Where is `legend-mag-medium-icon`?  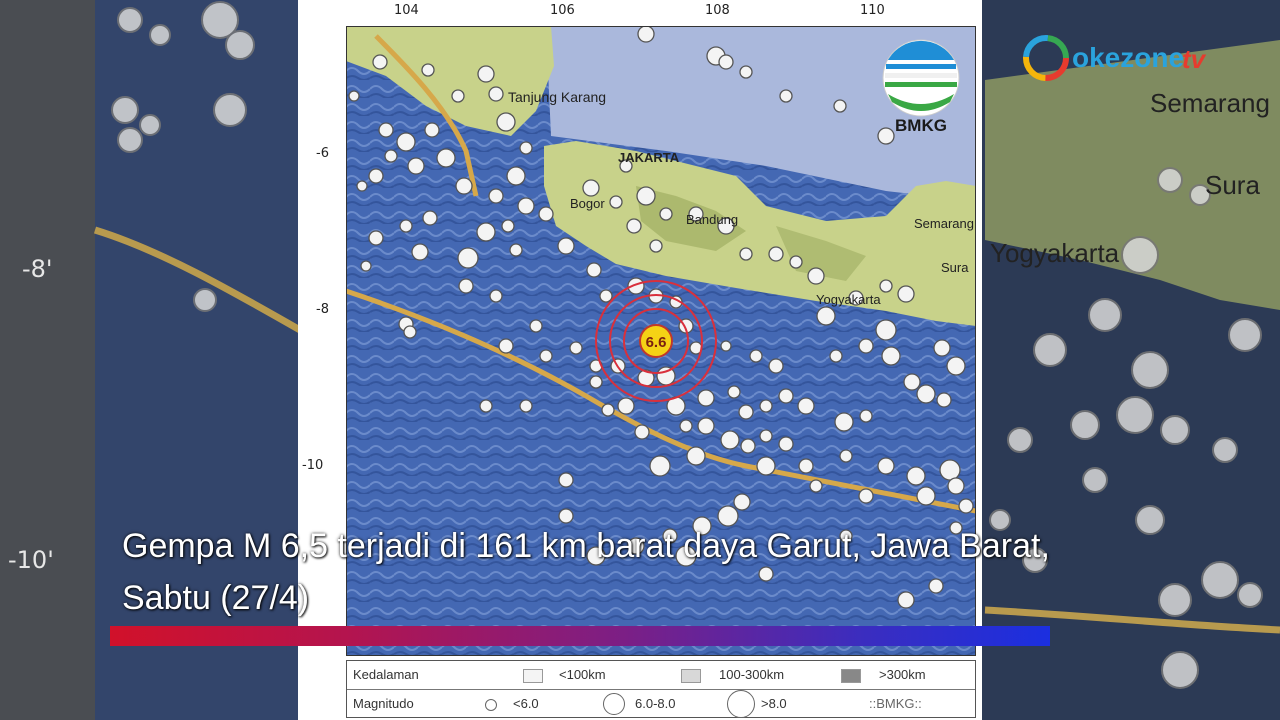 legend-mag-medium-icon is located at coordinates (614, 704).